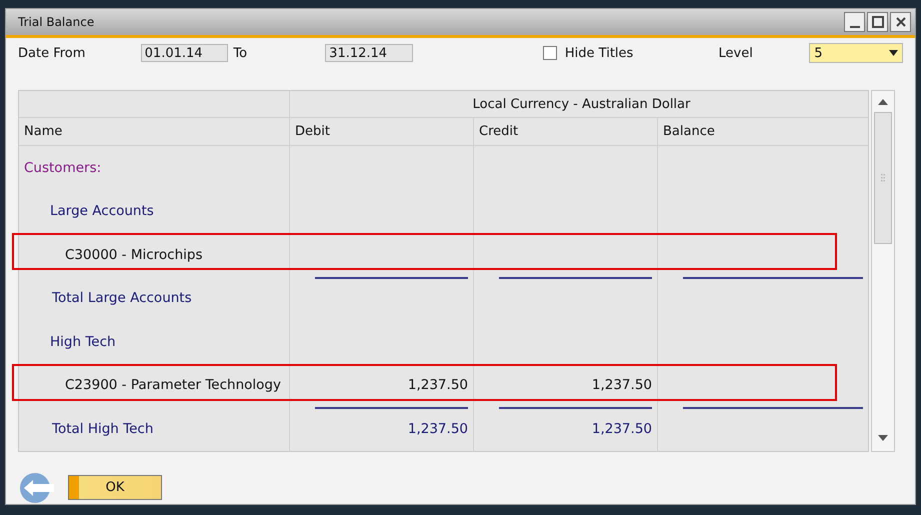 Image resolution: width=921 pixels, height=515 pixels. What do you see at coordinates (240, 53) in the screenshot?
I see `to-label: To` at bounding box center [240, 53].